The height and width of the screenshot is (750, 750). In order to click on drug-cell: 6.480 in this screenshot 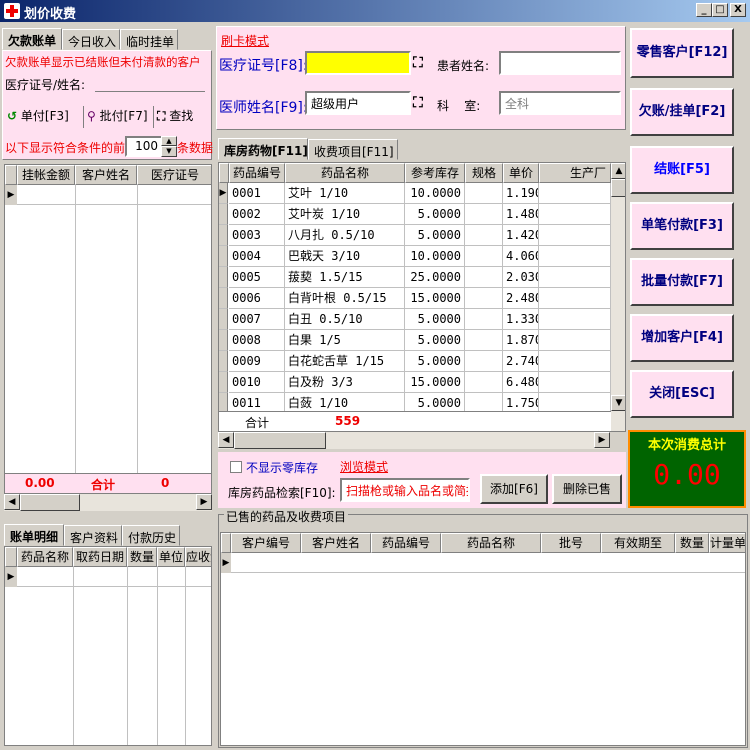, I will do `click(521, 382)`.